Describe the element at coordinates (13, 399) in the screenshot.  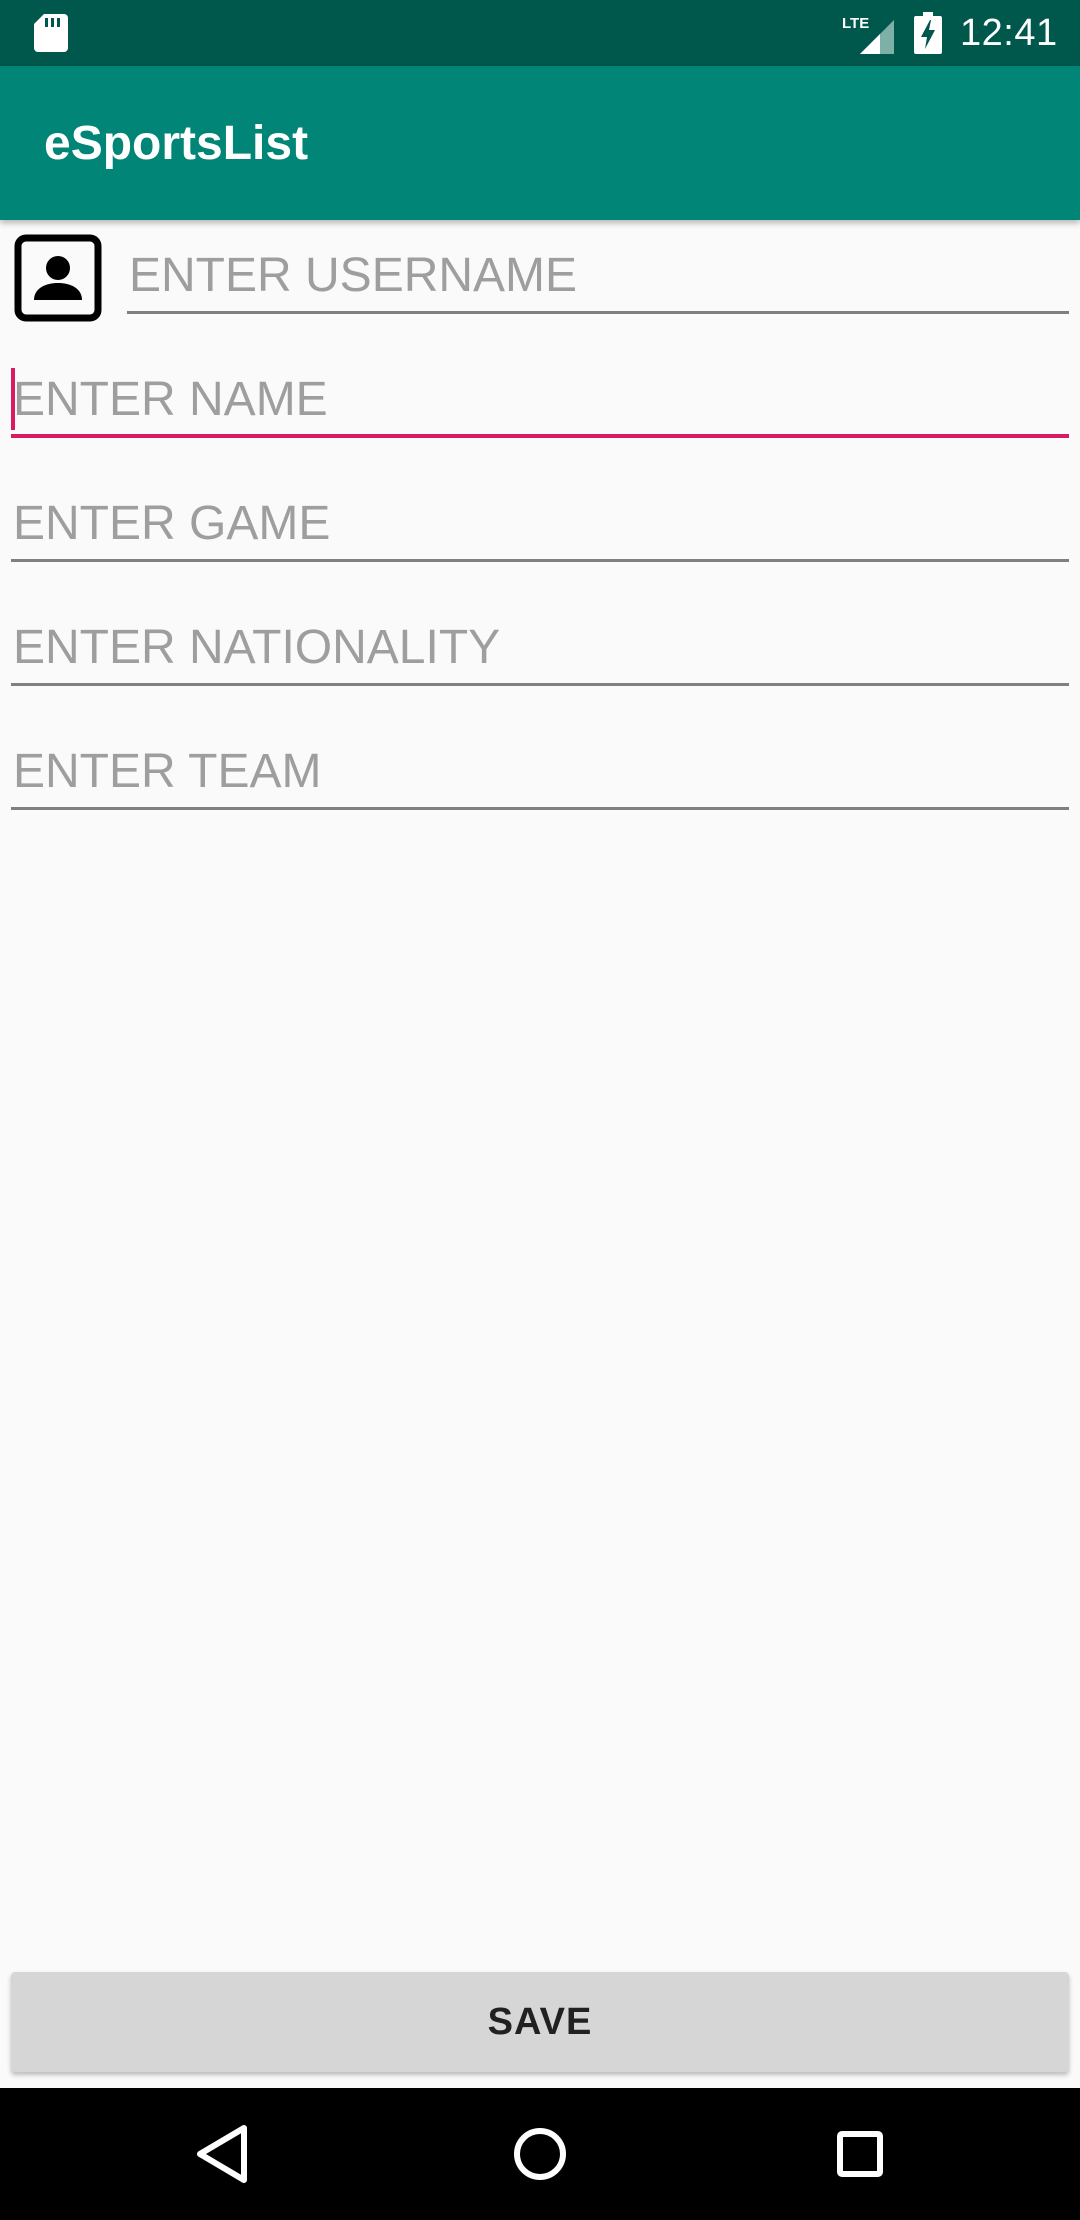
I see `text-cursor` at that location.